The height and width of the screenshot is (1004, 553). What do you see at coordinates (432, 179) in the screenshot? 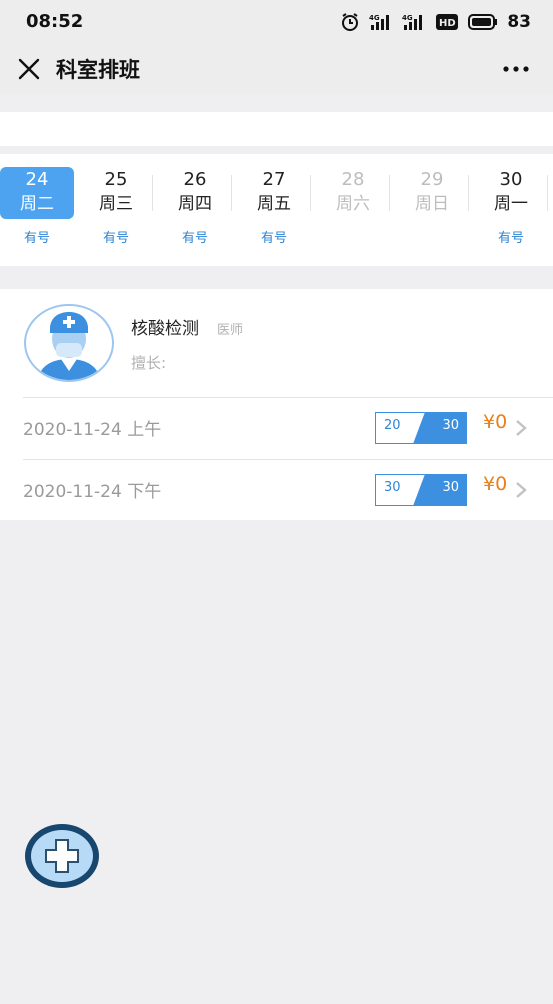
I see `day-number: 29` at bounding box center [432, 179].